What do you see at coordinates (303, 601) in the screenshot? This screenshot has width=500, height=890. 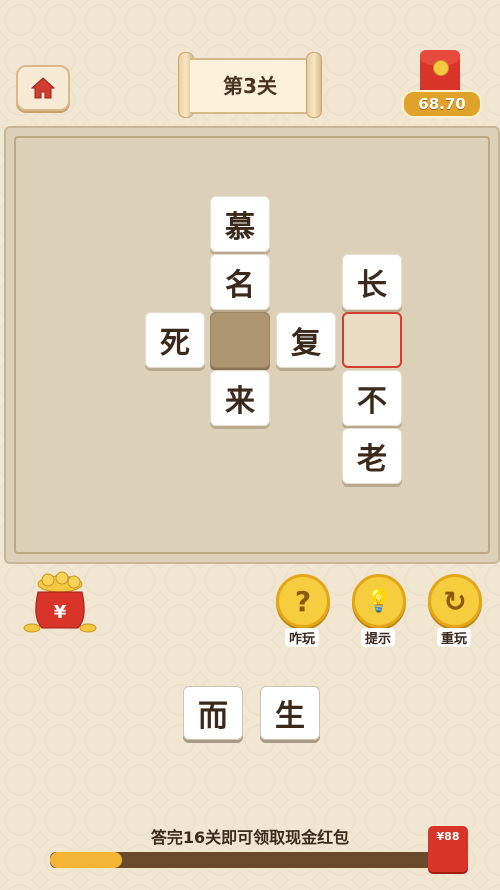 I see `question-icon: ?` at bounding box center [303, 601].